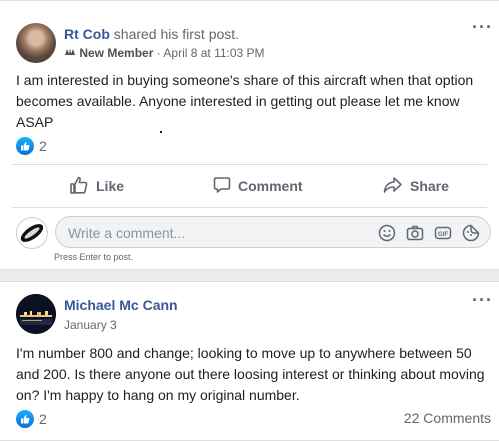 Image resolution: width=499 pixels, height=441 pixels. I want to click on post-meta: New Member · April 8 at 11:03 PM, so click(164, 53).